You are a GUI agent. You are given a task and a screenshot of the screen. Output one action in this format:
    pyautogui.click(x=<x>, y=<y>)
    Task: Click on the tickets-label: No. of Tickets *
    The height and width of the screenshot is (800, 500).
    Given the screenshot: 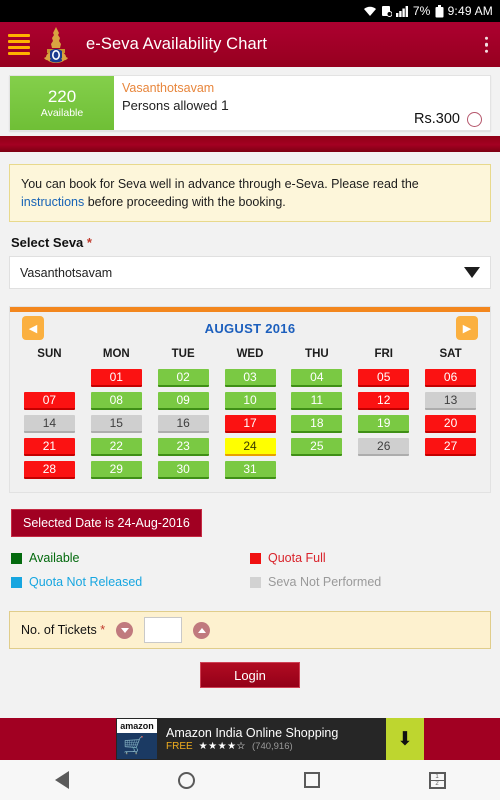 What is the action you would take?
    pyautogui.click(x=63, y=630)
    